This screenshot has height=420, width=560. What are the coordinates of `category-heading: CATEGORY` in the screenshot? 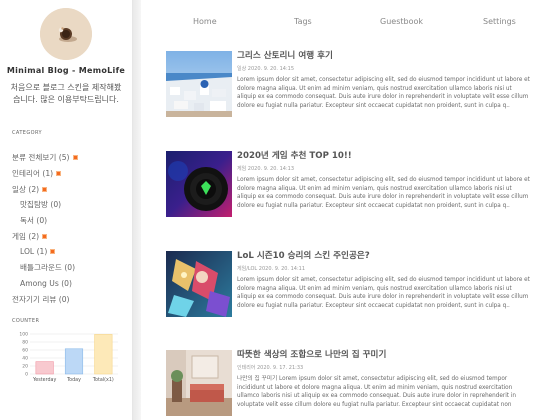 It's located at (27, 133).